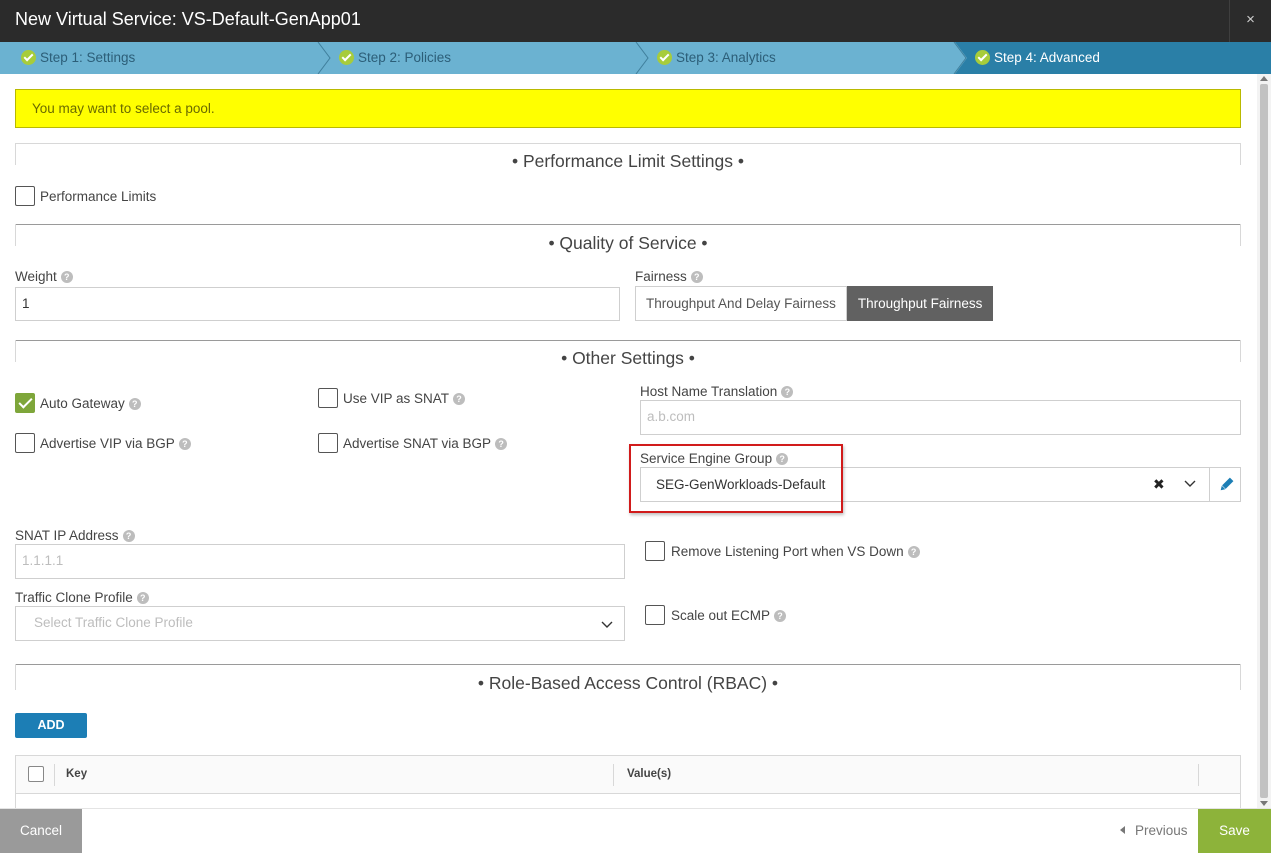 This screenshot has width=1271, height=853. I want to click on dialog-title: New Virtual Service: VS-Default-GenApp01, so click(188, 19).